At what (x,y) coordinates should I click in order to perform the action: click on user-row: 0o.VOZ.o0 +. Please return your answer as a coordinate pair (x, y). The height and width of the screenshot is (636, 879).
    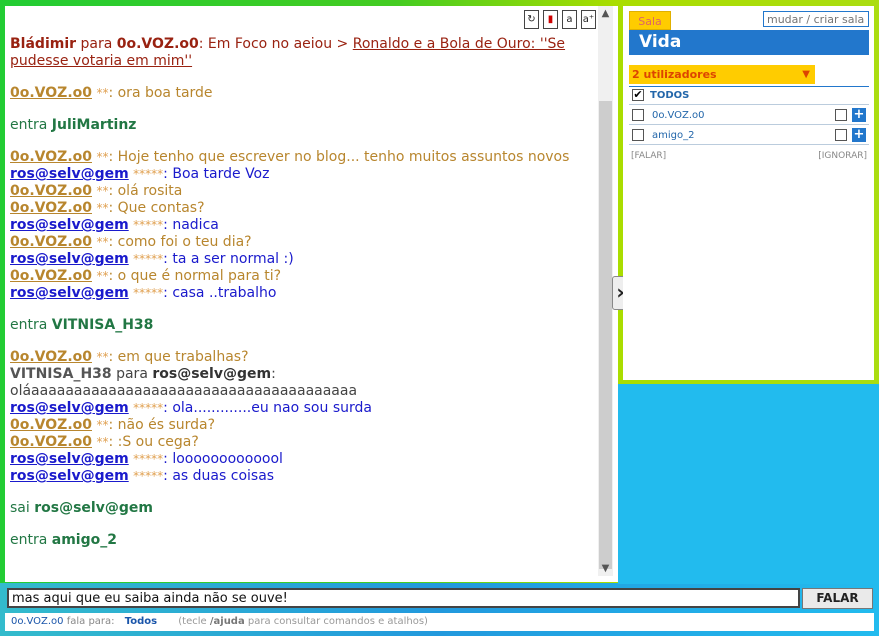
    Looking at the image, I should click on (749, 115).